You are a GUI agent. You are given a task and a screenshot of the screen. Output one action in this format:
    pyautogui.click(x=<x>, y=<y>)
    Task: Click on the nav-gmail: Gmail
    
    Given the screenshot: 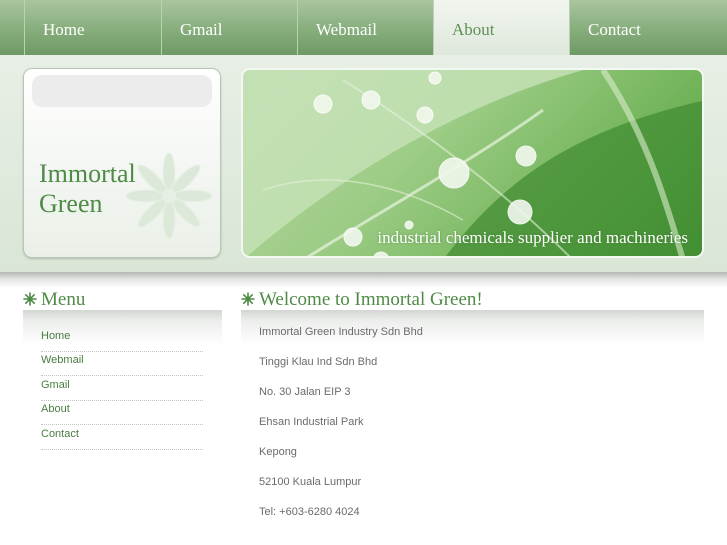 What is the action you would take?
    pyautogui.click(x=229, y=27)
    